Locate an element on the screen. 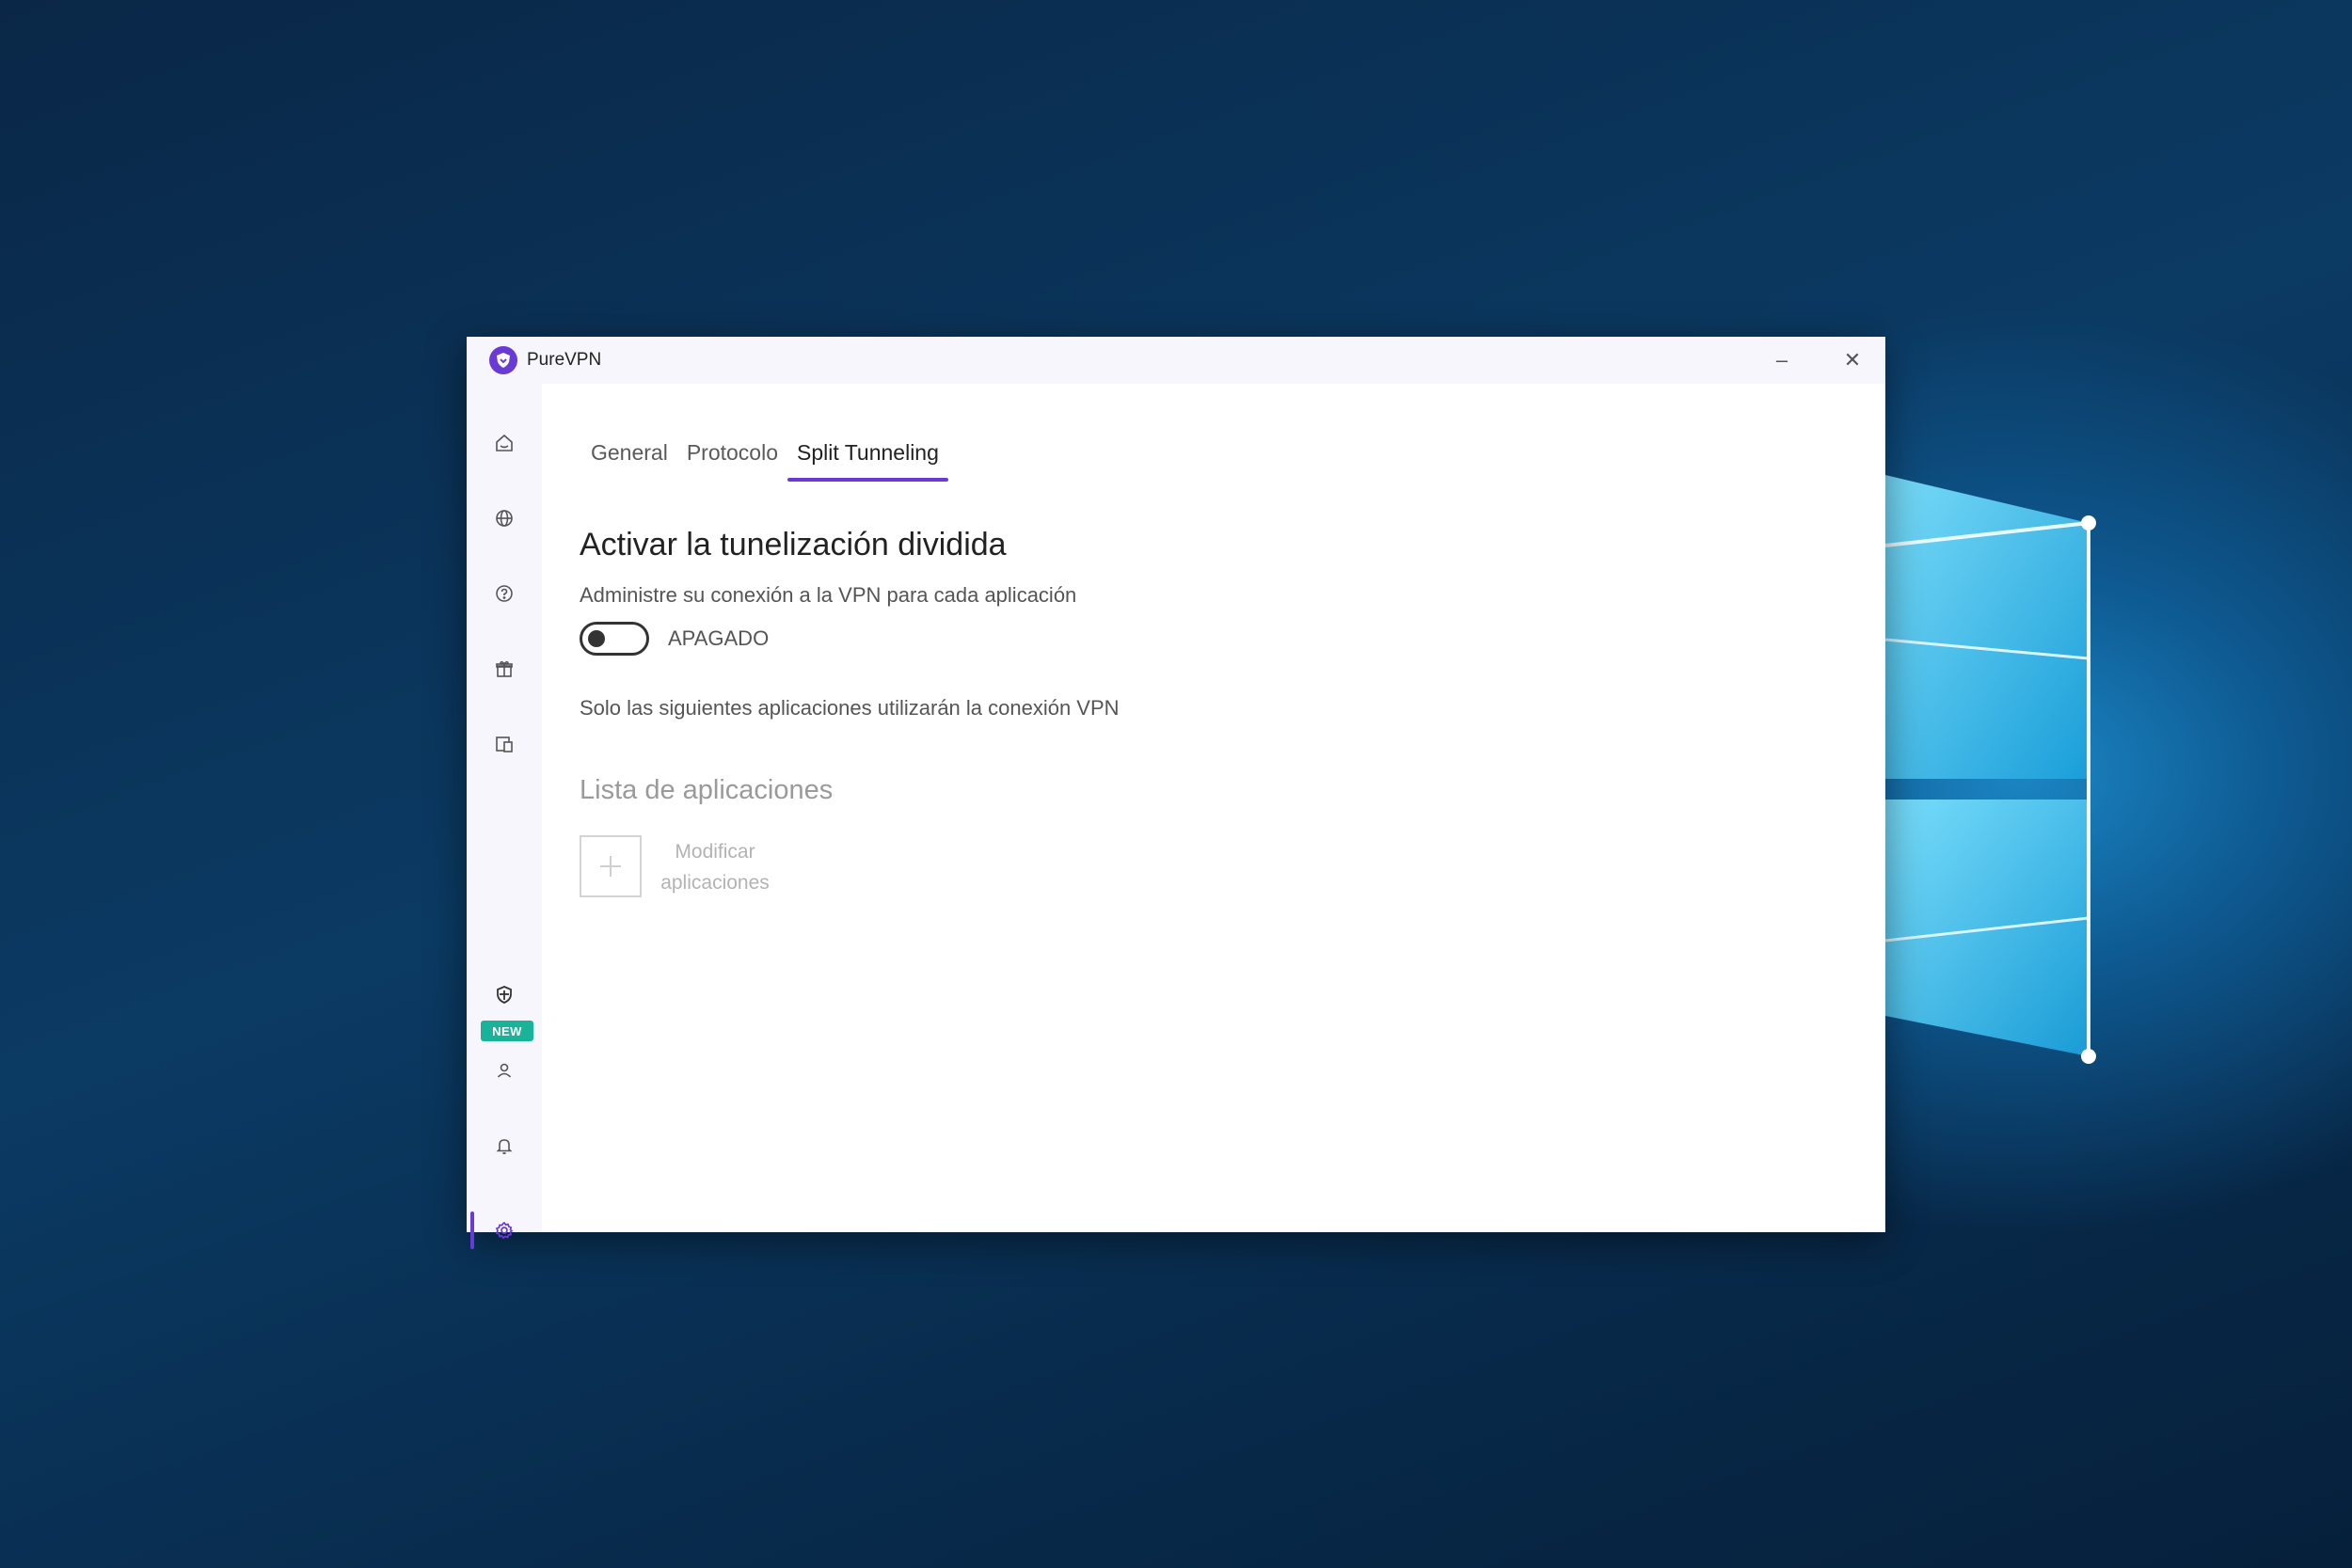  sidebar-item-account is located at coordinates (504, 1070).